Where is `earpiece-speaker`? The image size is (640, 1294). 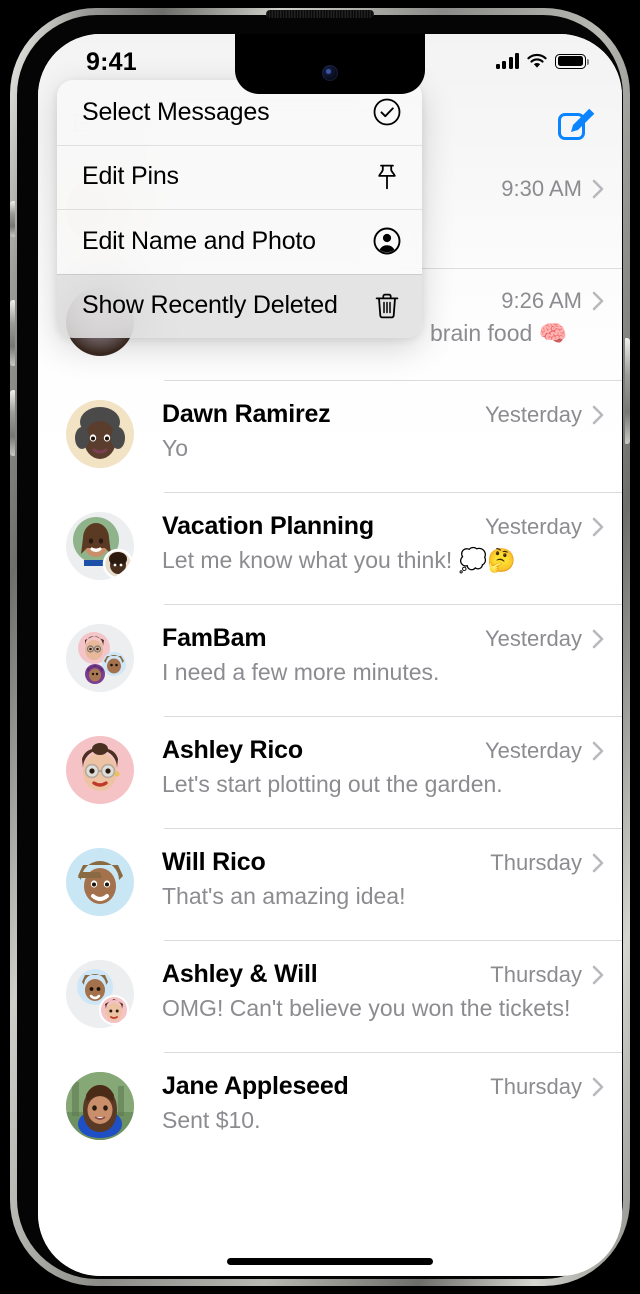 earpiece-speaker is located at coordinates (320, 14).